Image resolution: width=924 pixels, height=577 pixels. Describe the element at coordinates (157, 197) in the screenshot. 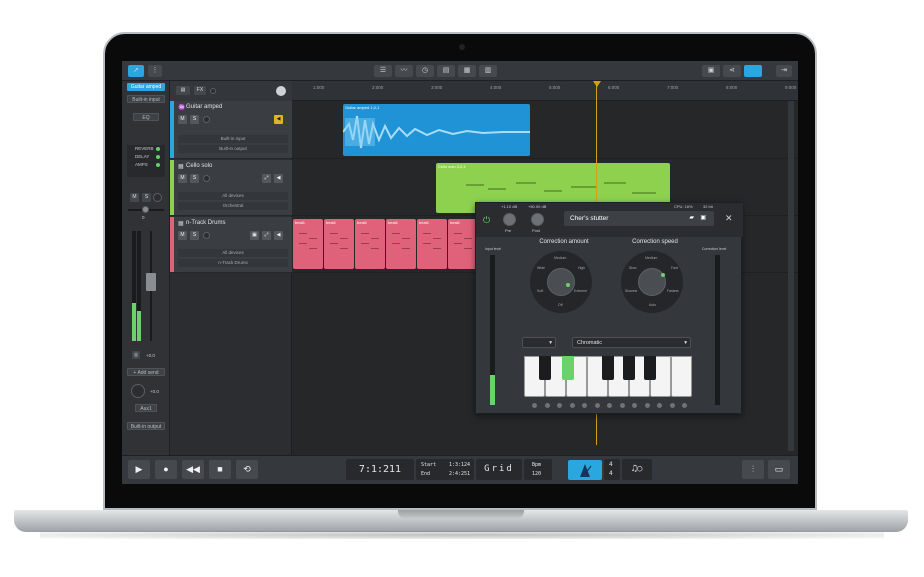

I see `record-arm-icon` at that location.